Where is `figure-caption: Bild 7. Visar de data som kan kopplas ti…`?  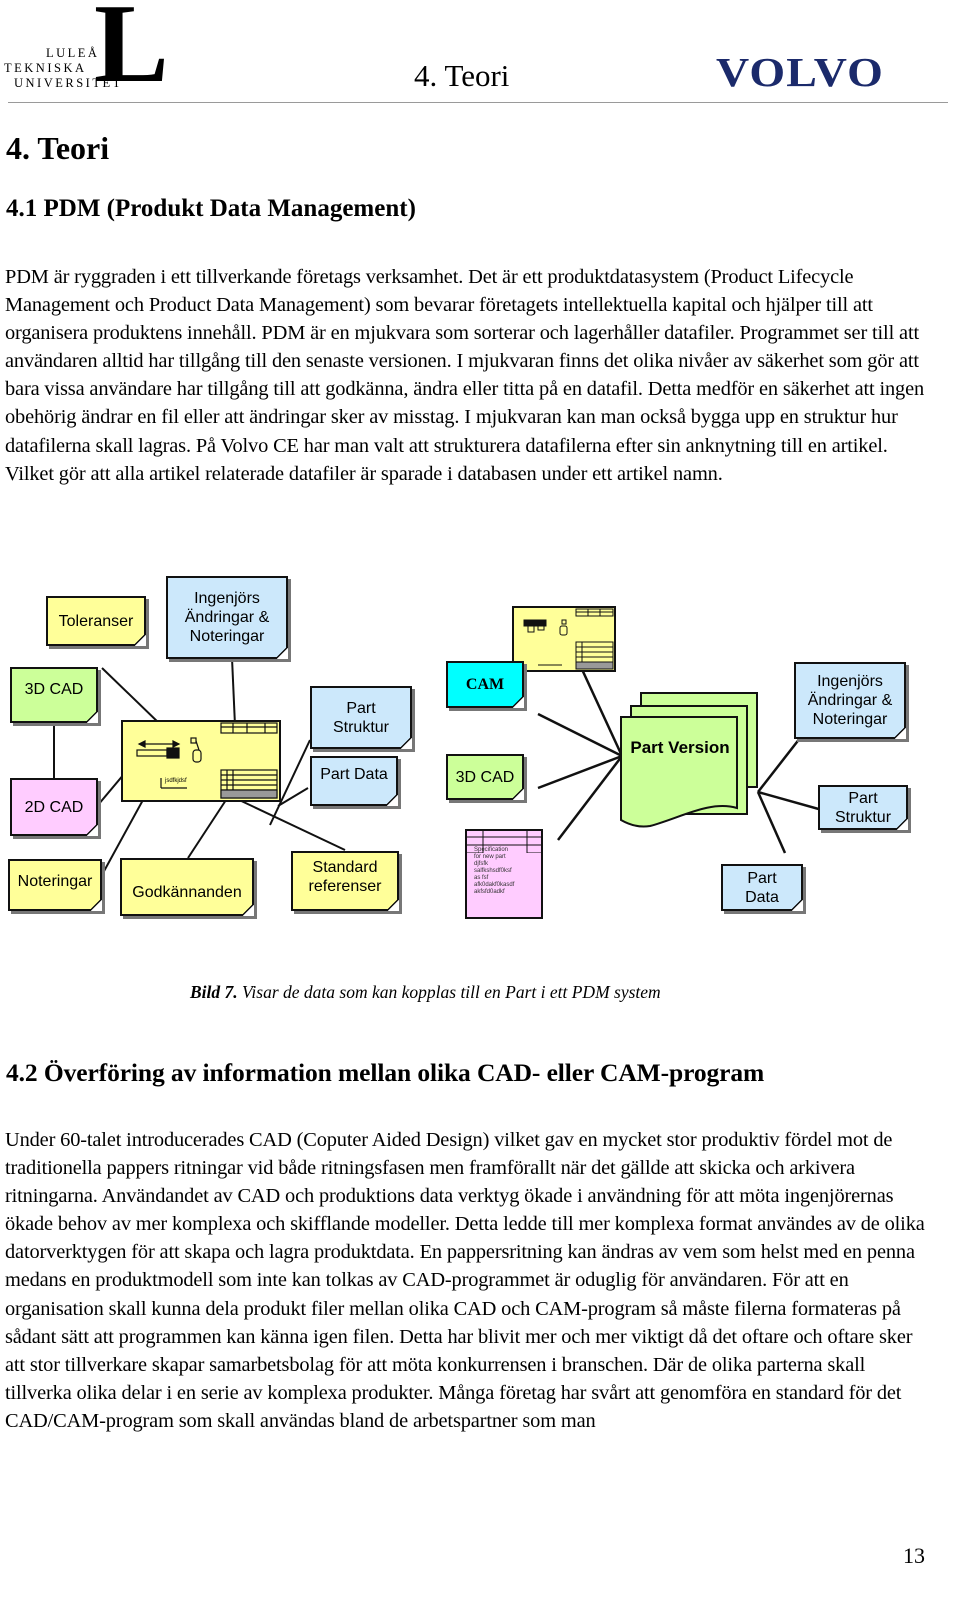
figure-caption: Bild 7. Visar de data som kan kopplas ti… is located at coordinates (425, 992).